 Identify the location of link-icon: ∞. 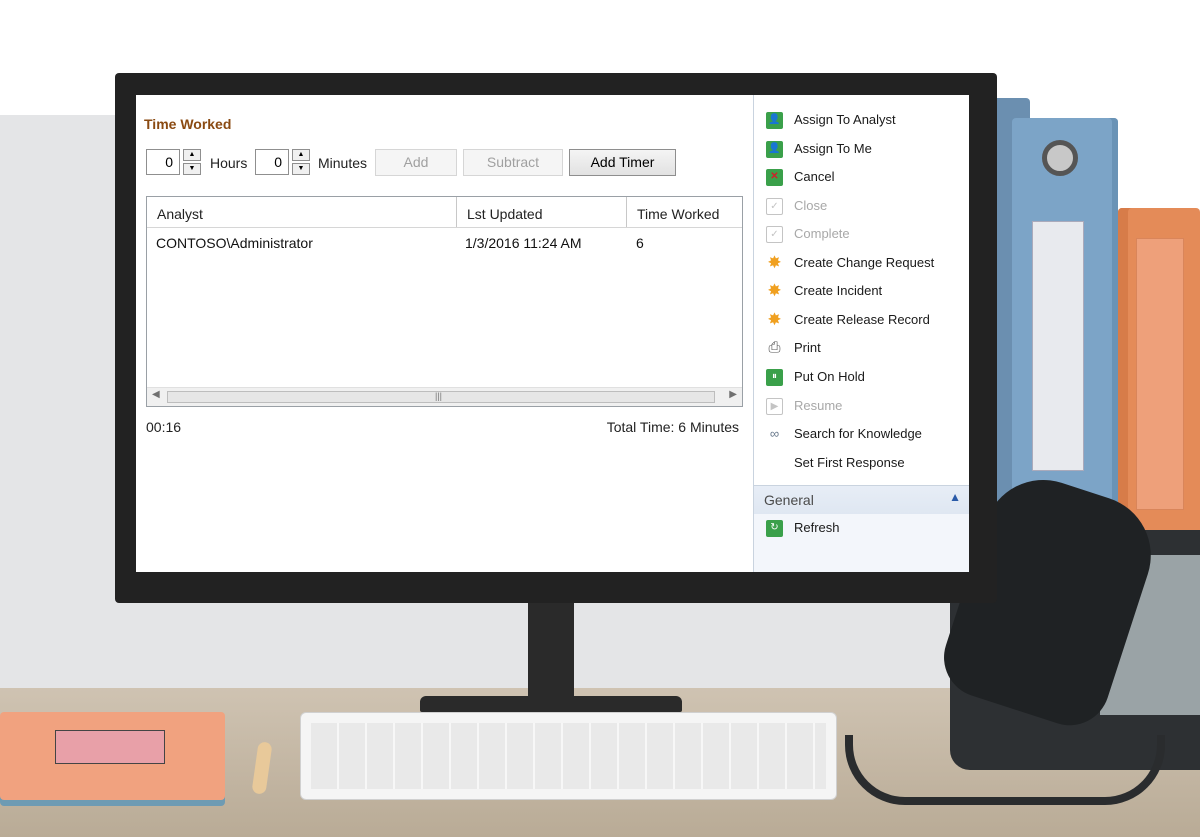
(774, 433).